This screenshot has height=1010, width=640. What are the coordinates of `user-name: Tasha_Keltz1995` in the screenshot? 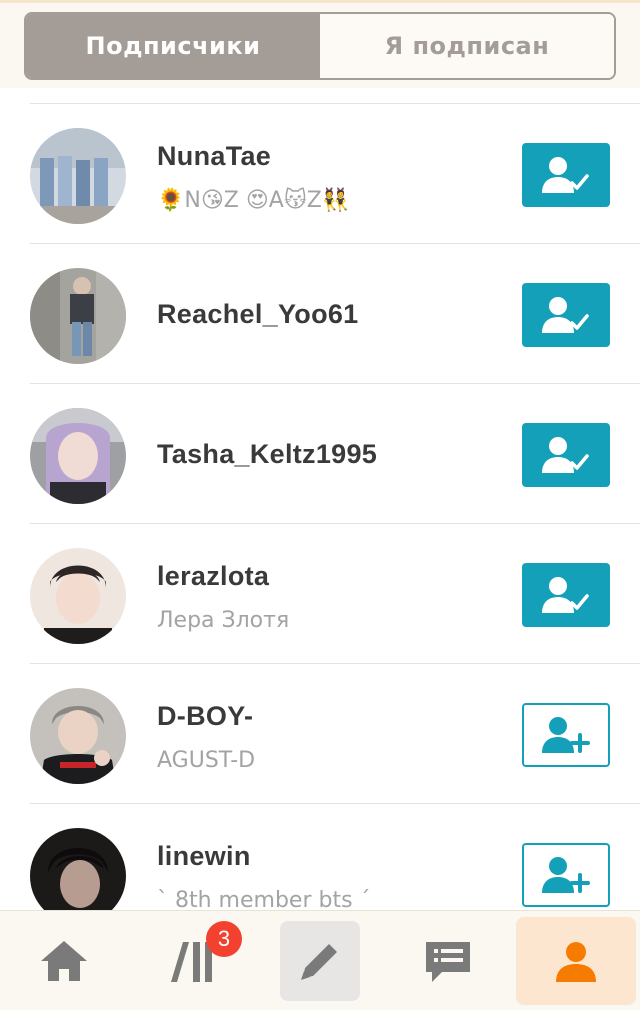 It's located at (267, 454).